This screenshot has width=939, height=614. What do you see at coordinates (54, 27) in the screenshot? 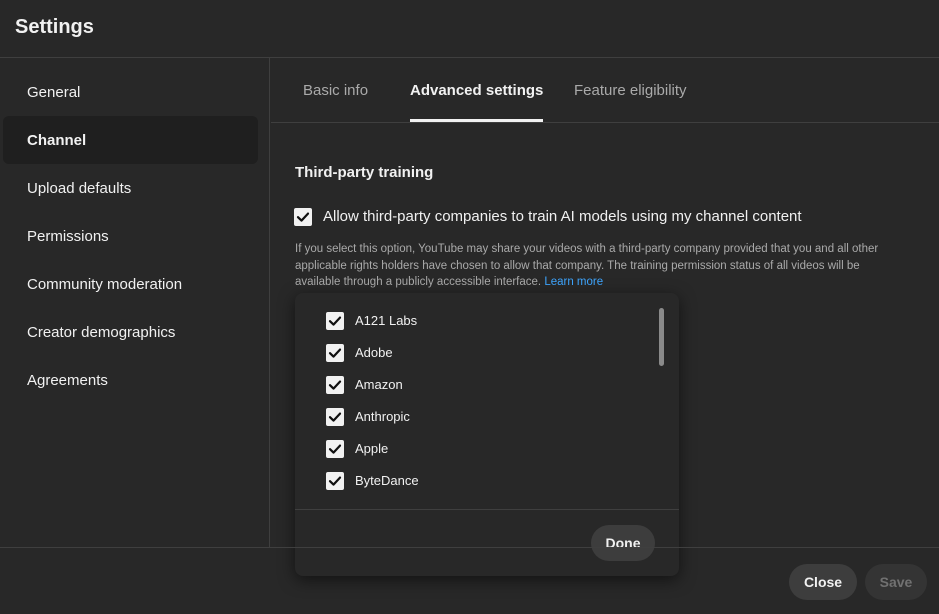
I see `dialog-title: Settings` at bounding box center [54, 27].